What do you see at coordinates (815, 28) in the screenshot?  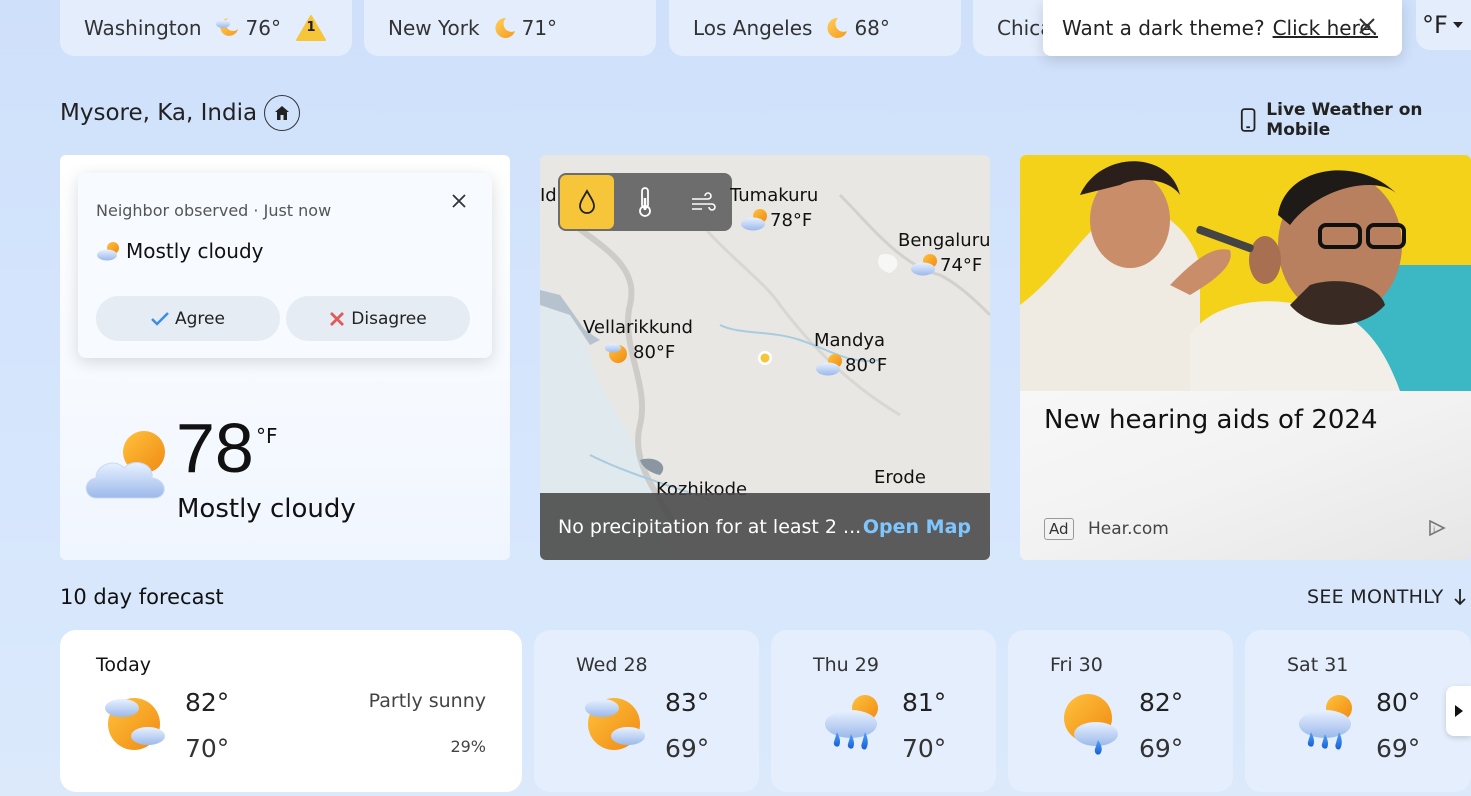 I see `city-pill-los-angeles: Los Angeles 68°` at bounding box center [815, 28].